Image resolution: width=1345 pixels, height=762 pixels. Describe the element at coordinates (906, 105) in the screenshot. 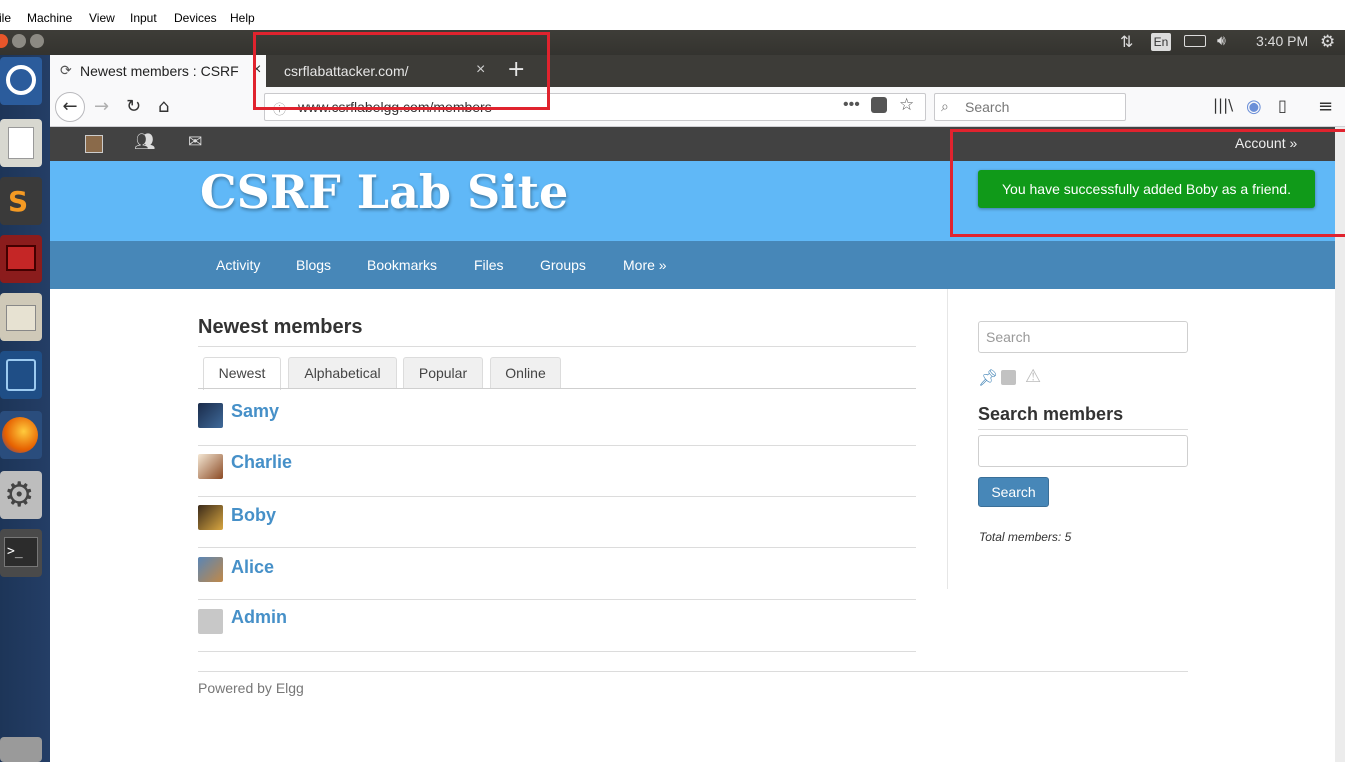

I see `bookmark-star-icon: ☆` at that location.